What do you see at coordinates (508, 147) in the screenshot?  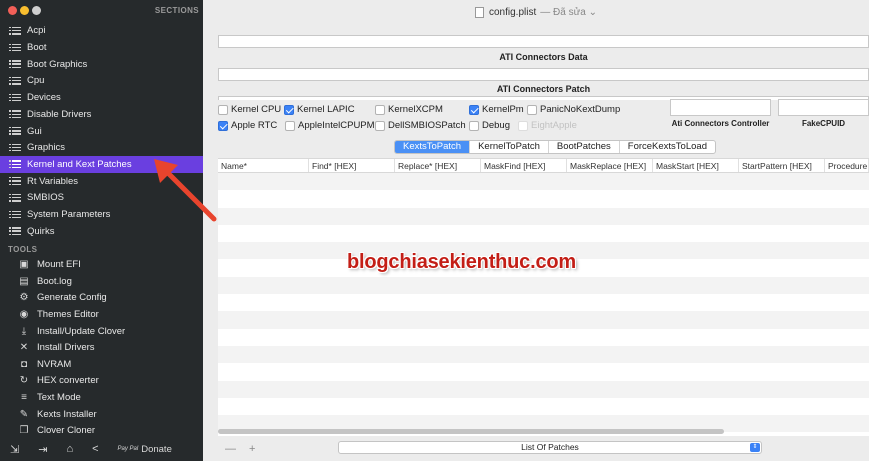 I see `tab-kerneltopatch: KernelToPatch` at bounding box center [508, 147].